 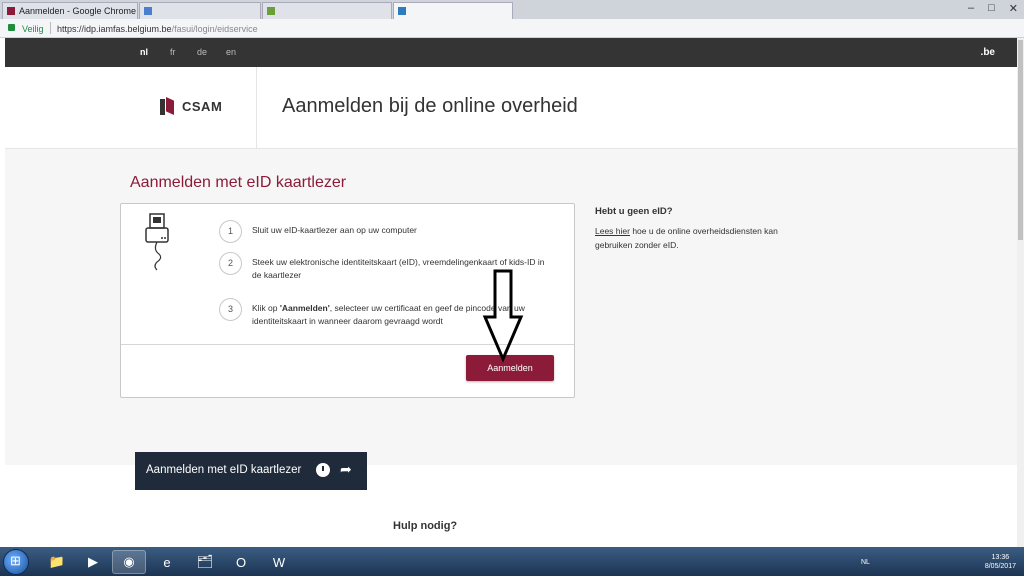 I want to click on scrollbar-thumb, so click(x=1020, y=140).